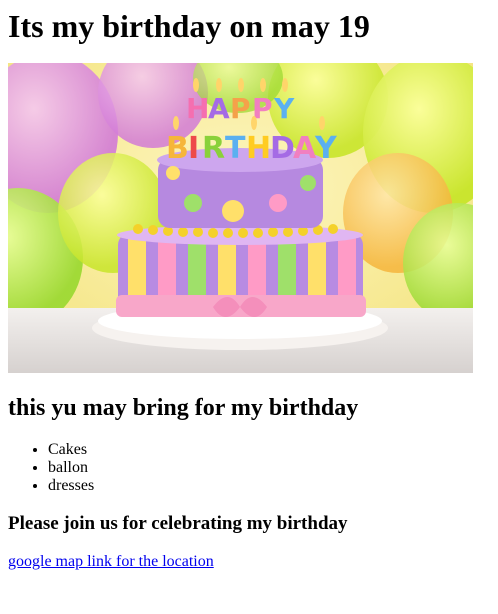  Describe the element at coordinates (213, 148) in the screenshot. I see `svg-text: R` at that location.